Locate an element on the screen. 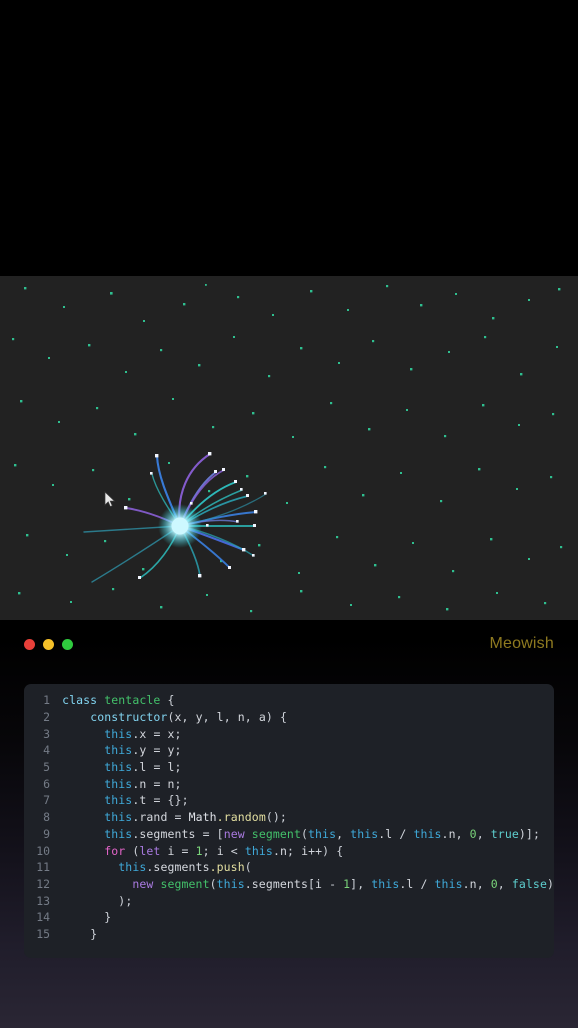  maximize-button is located at coordinates (67, 644).